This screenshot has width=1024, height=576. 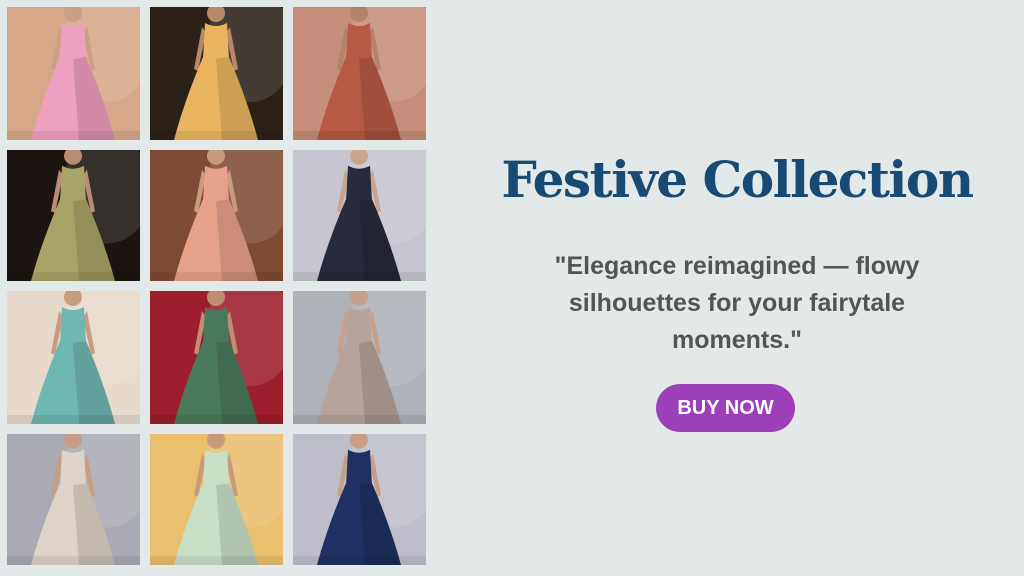 I want to click on product-image-pink-gown, so click(x=73, y=73).